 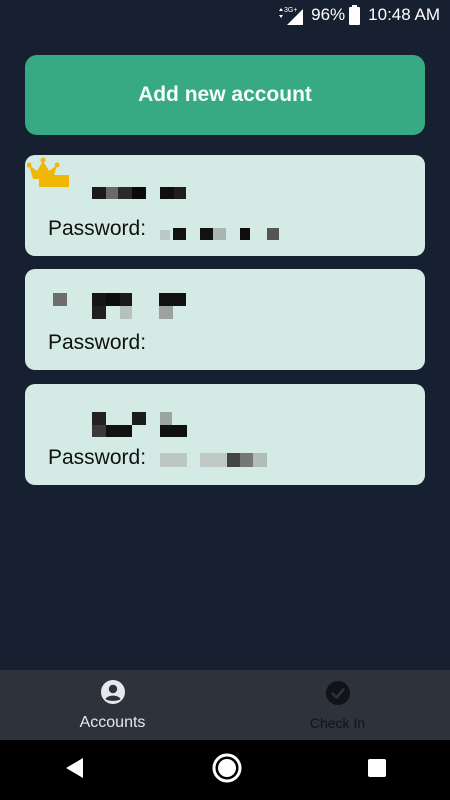 I want to click on cellular-signal-icon: 3G+, so click(x=290, y=15).